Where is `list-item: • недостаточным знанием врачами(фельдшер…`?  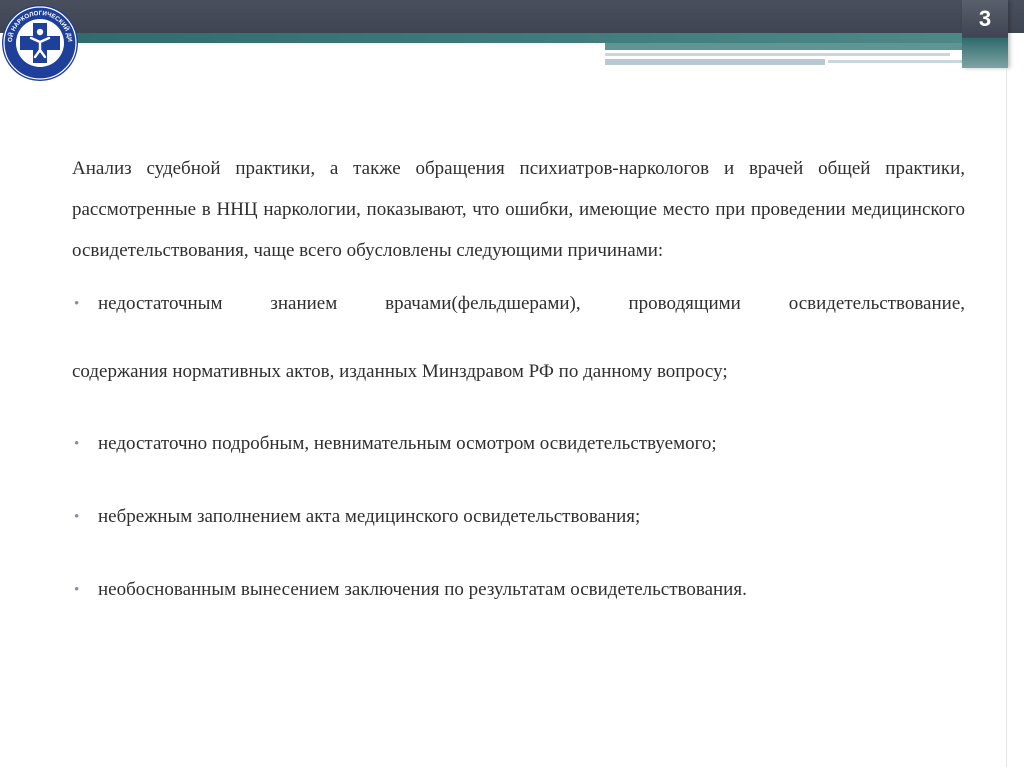
list-item: • недостаточным знанием врачами(фельдшер… is located at coordinates (518, 304).